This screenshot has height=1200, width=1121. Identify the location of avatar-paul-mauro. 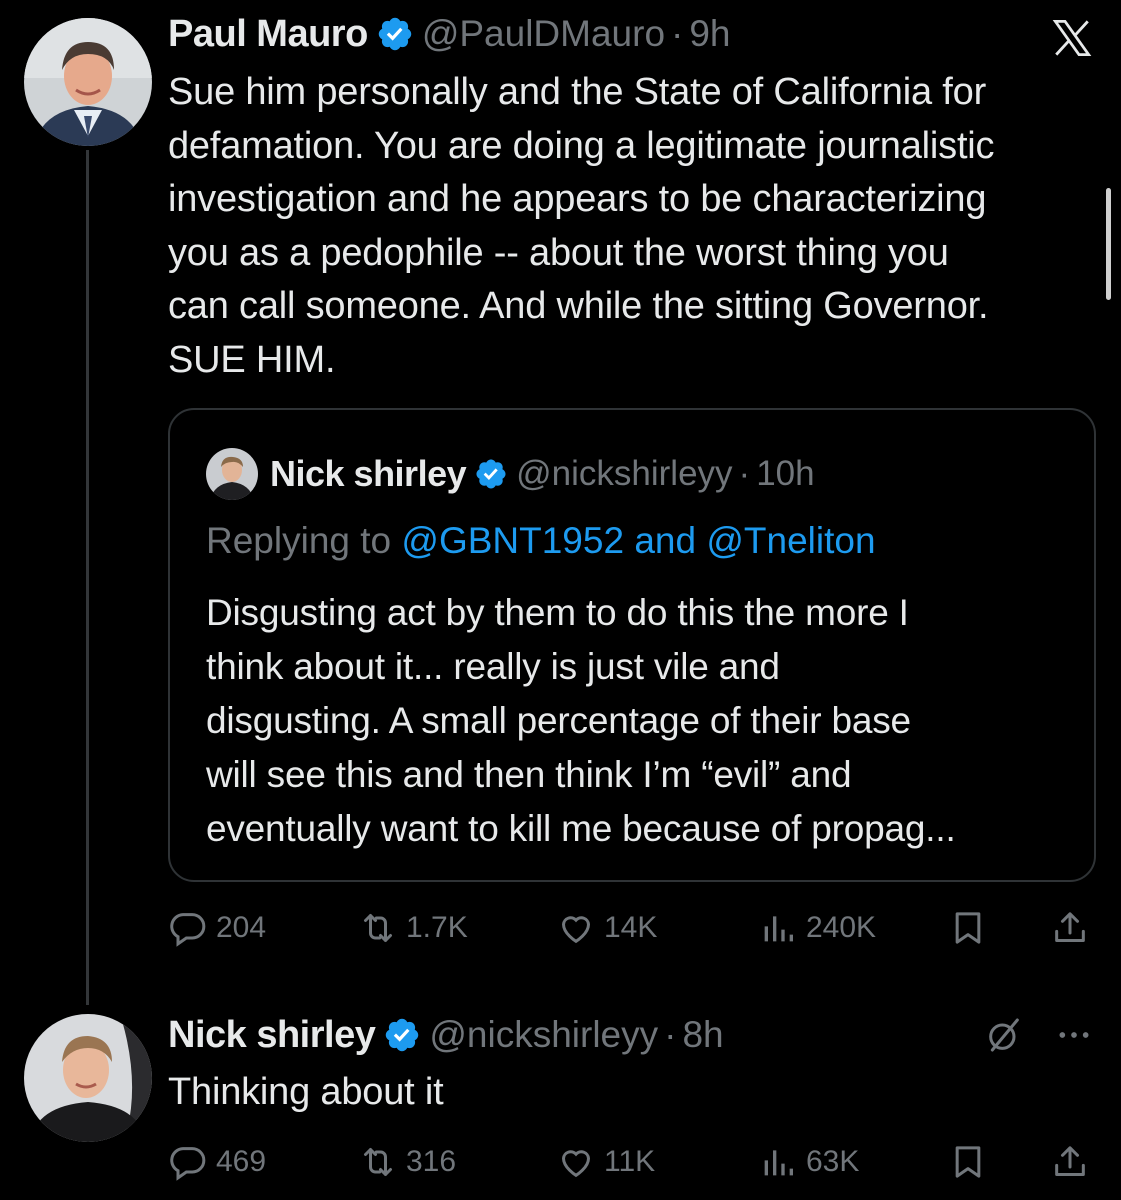
(88, 82).